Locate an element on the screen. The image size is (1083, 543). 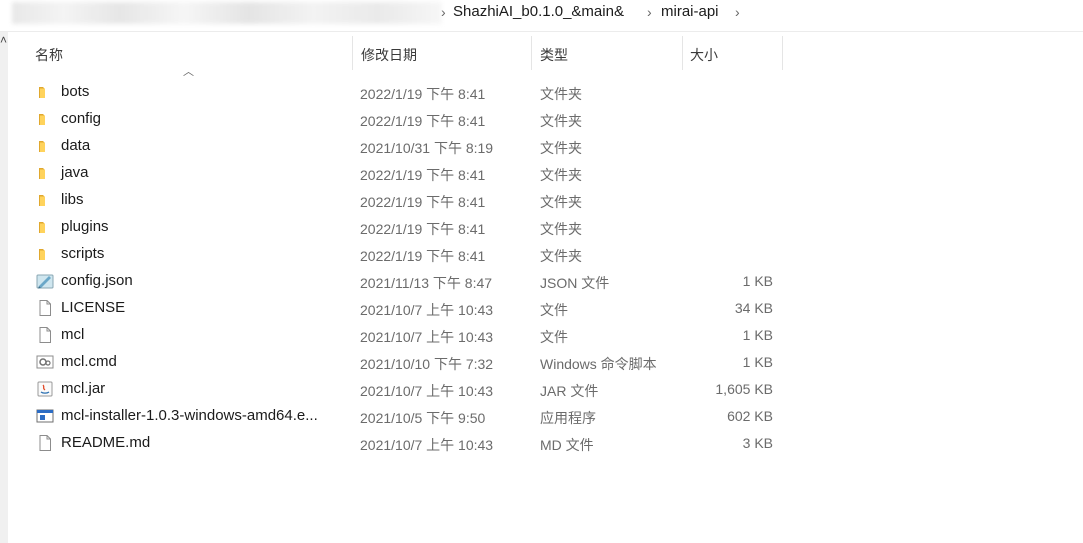
file-row: plugins 2022/1/19 下午 8:41 文件夹 is located at coordinates (410, 227).